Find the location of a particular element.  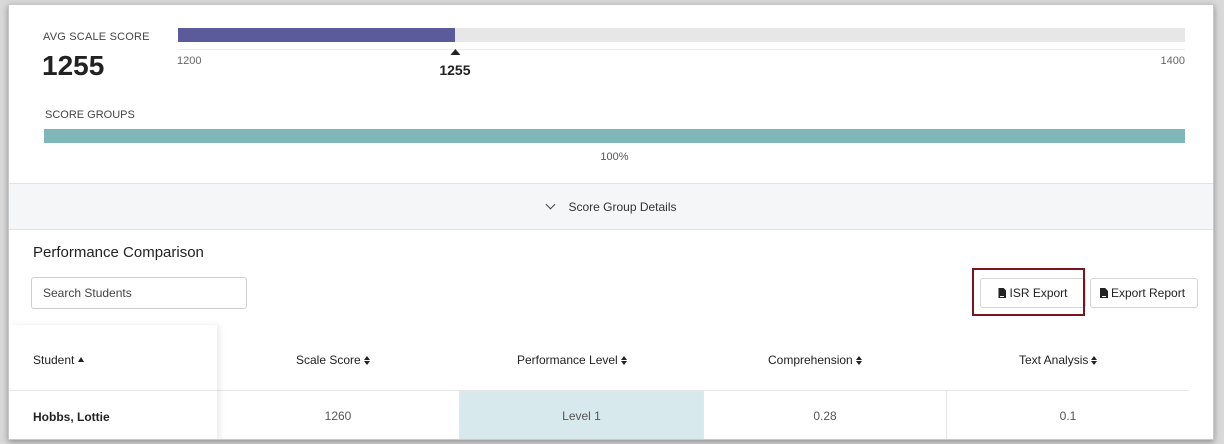

export-report-button: Export Report is located at coordinates (1144, 293).